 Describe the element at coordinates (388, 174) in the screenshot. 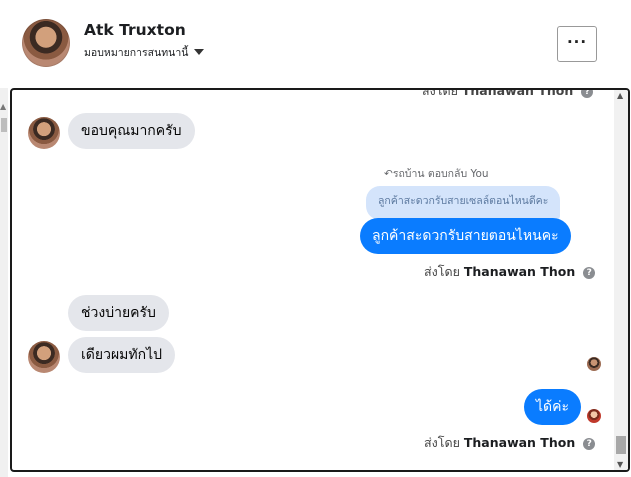

I see `reply-arrow-icon: ↶` at that location.